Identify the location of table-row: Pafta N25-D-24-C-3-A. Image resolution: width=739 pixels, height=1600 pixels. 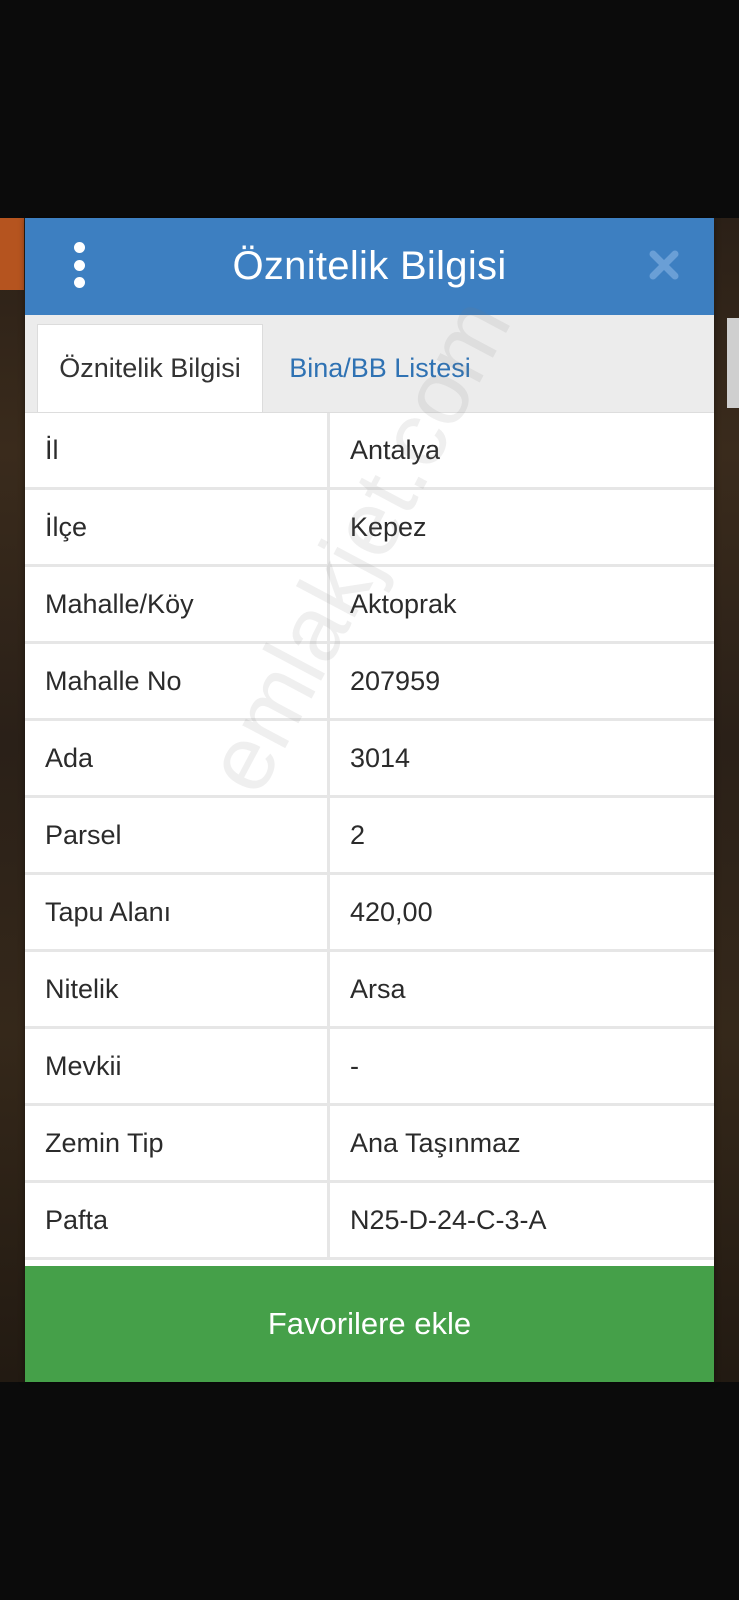
(369, 1221).